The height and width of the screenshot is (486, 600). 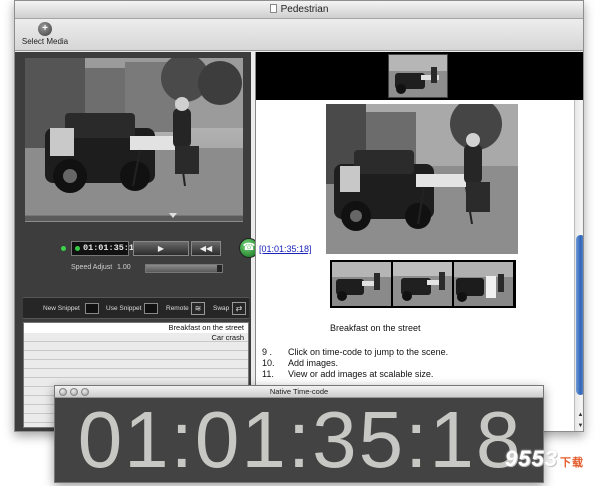 I want to click on video-frame-image, so click(x=134, y=140).